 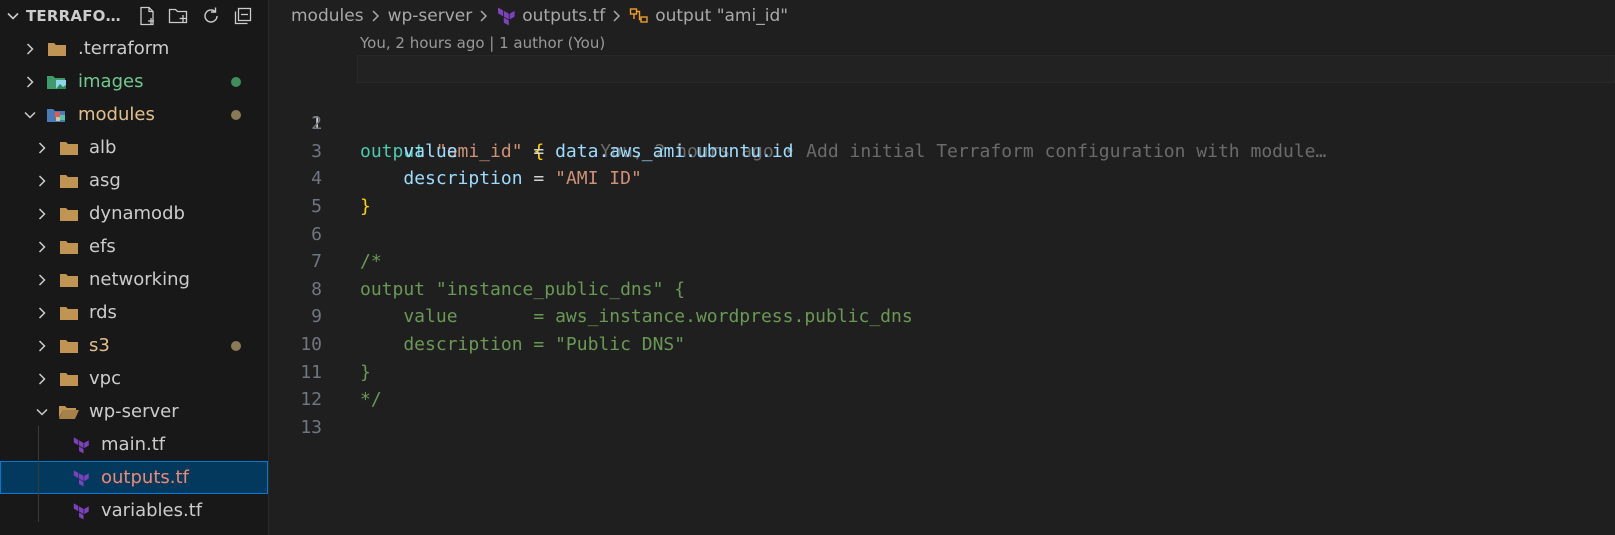 I want to click on indent-guide, so click(x=38, y=474).